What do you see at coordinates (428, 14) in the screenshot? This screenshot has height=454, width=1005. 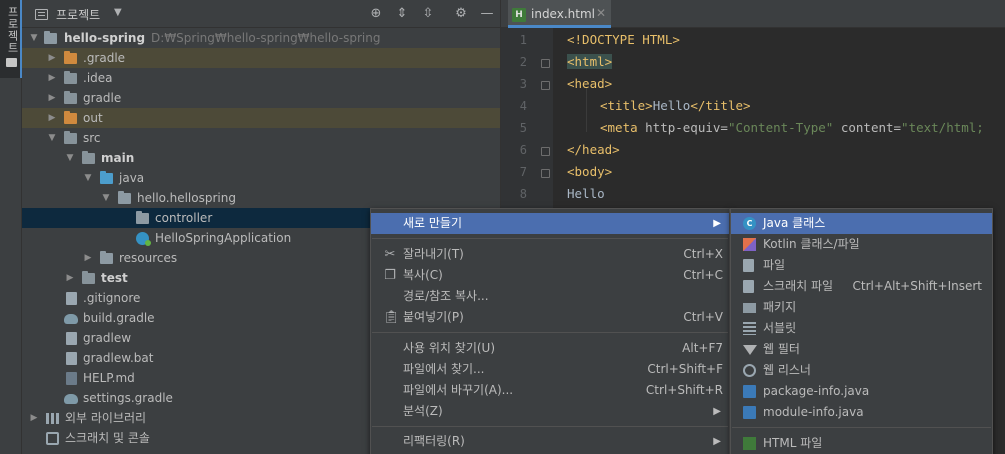 I see `collapse-all-icon: ⇳` at bounding box center [428, 14].